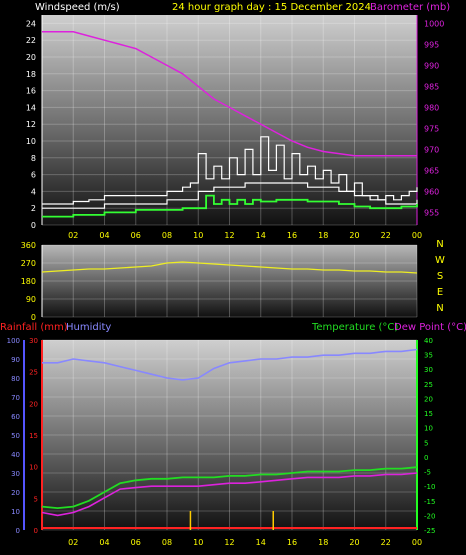 The width and height of the screenshot is (466, 555). I want to click on barometer-tick-label: 990, so click(431, 65).